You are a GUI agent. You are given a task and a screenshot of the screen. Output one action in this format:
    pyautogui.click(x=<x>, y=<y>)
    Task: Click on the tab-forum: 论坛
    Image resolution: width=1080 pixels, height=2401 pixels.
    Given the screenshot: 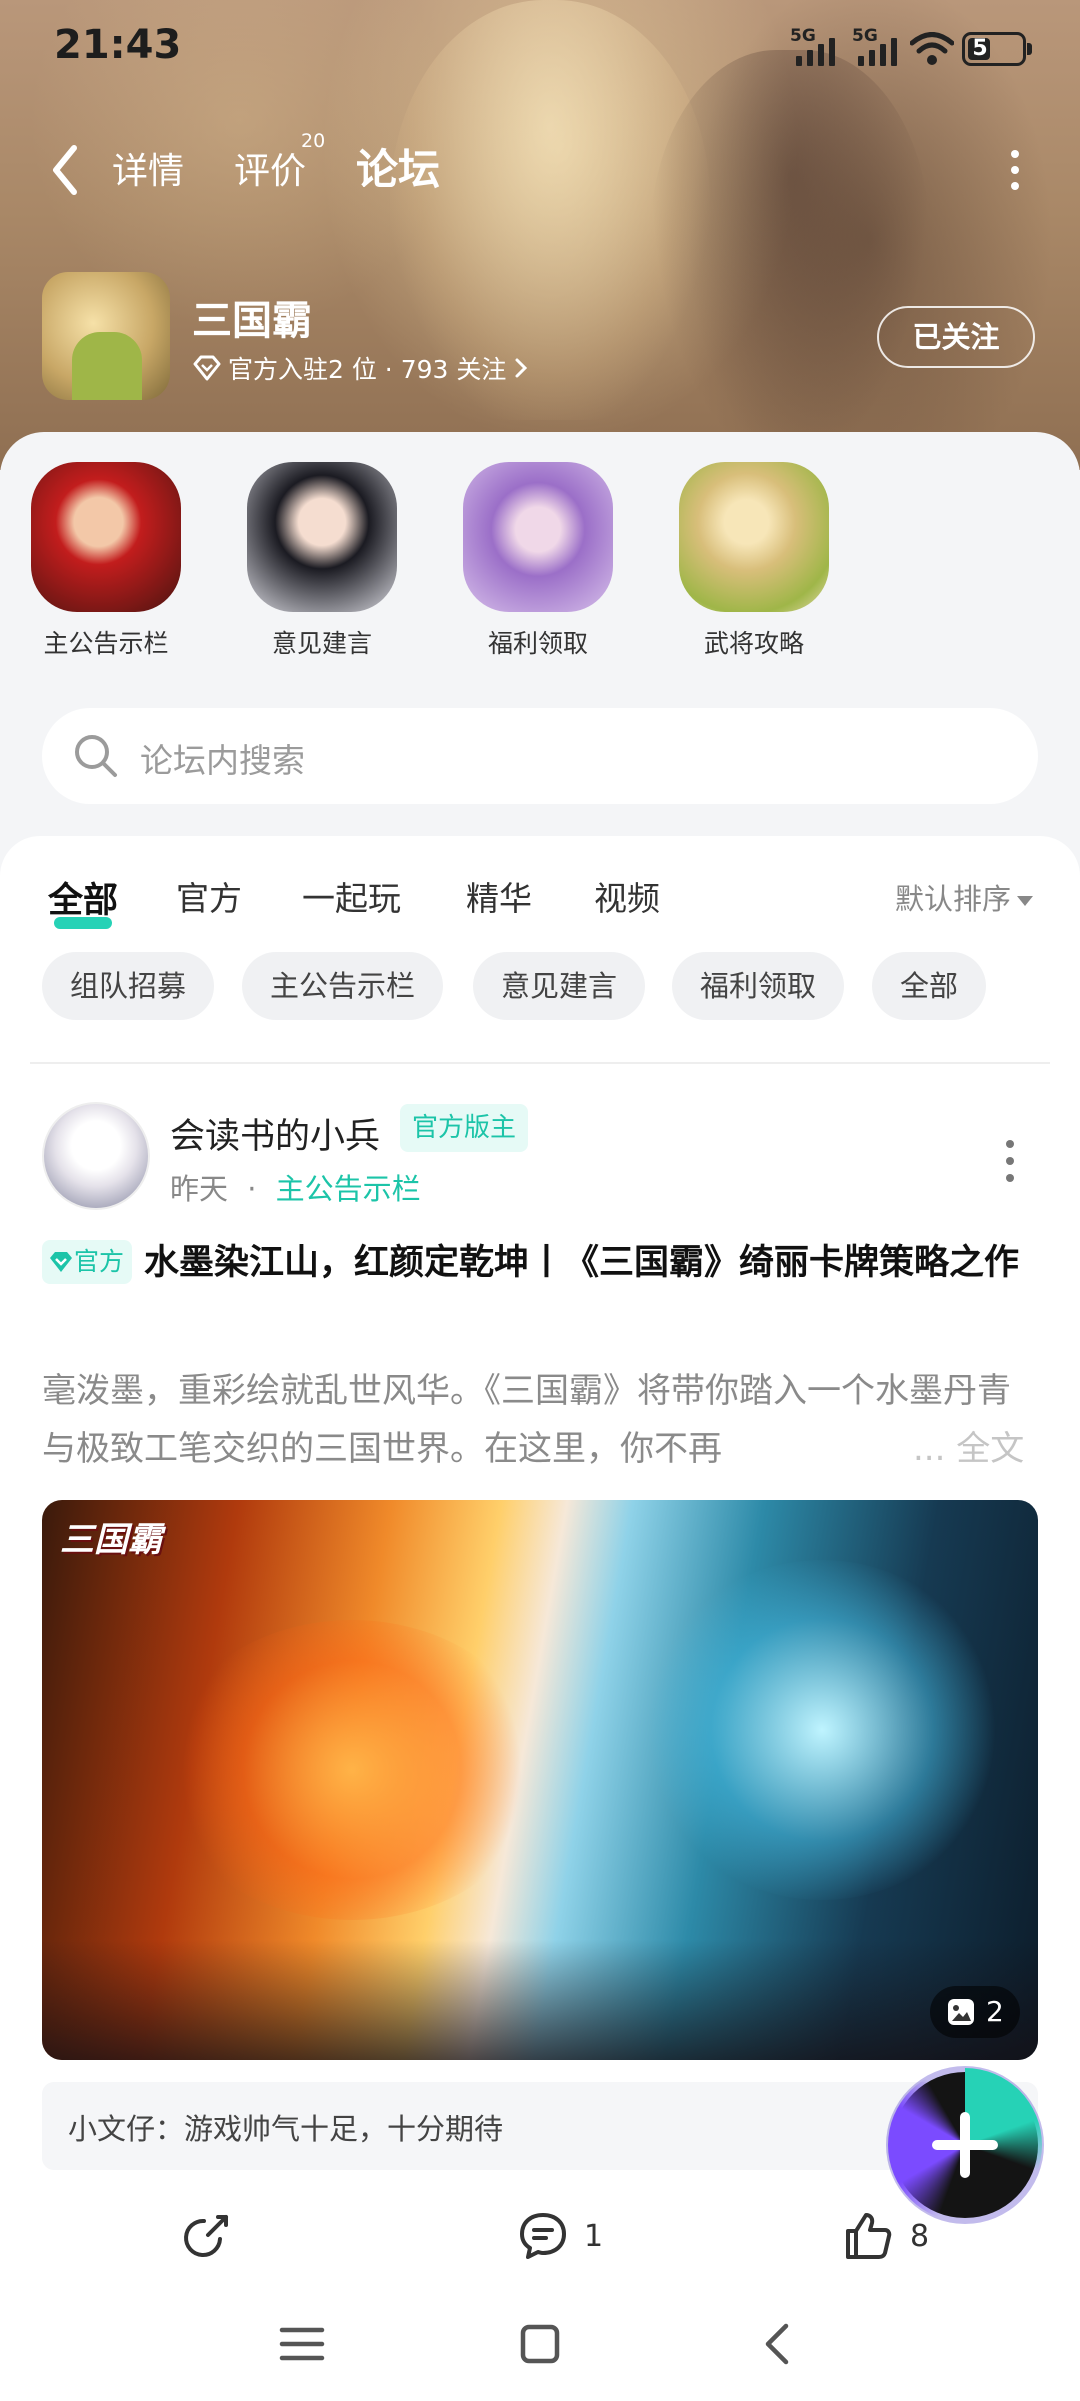 What is the action you would take?
    pyautogui.click(x=398, y=167)
    